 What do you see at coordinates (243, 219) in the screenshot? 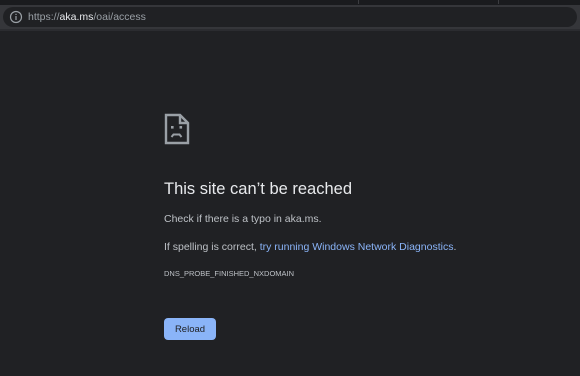
I see `typo-suggestion: Check if there is a typo in aka.ms.` at bounding box center [243, 219].